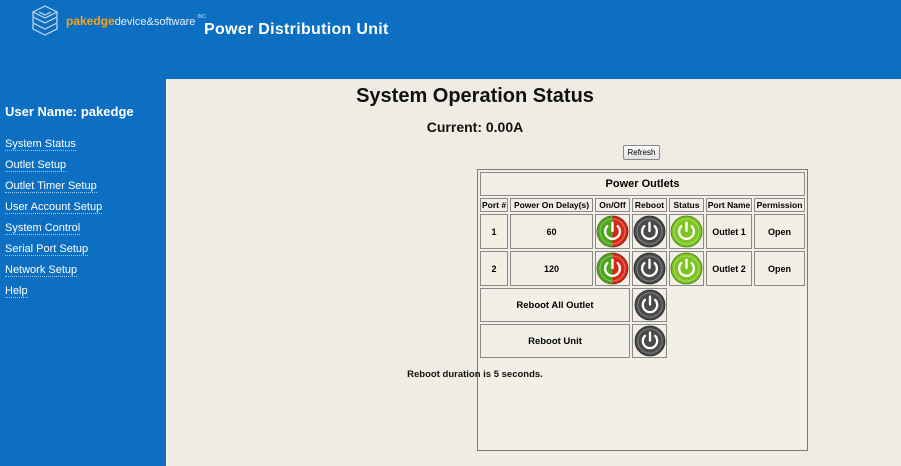 The width and height of the screenshot is (901, 466). I want to click on sidebar-item-serial-port-setup: Serial Port Setup, so click(53, 252).